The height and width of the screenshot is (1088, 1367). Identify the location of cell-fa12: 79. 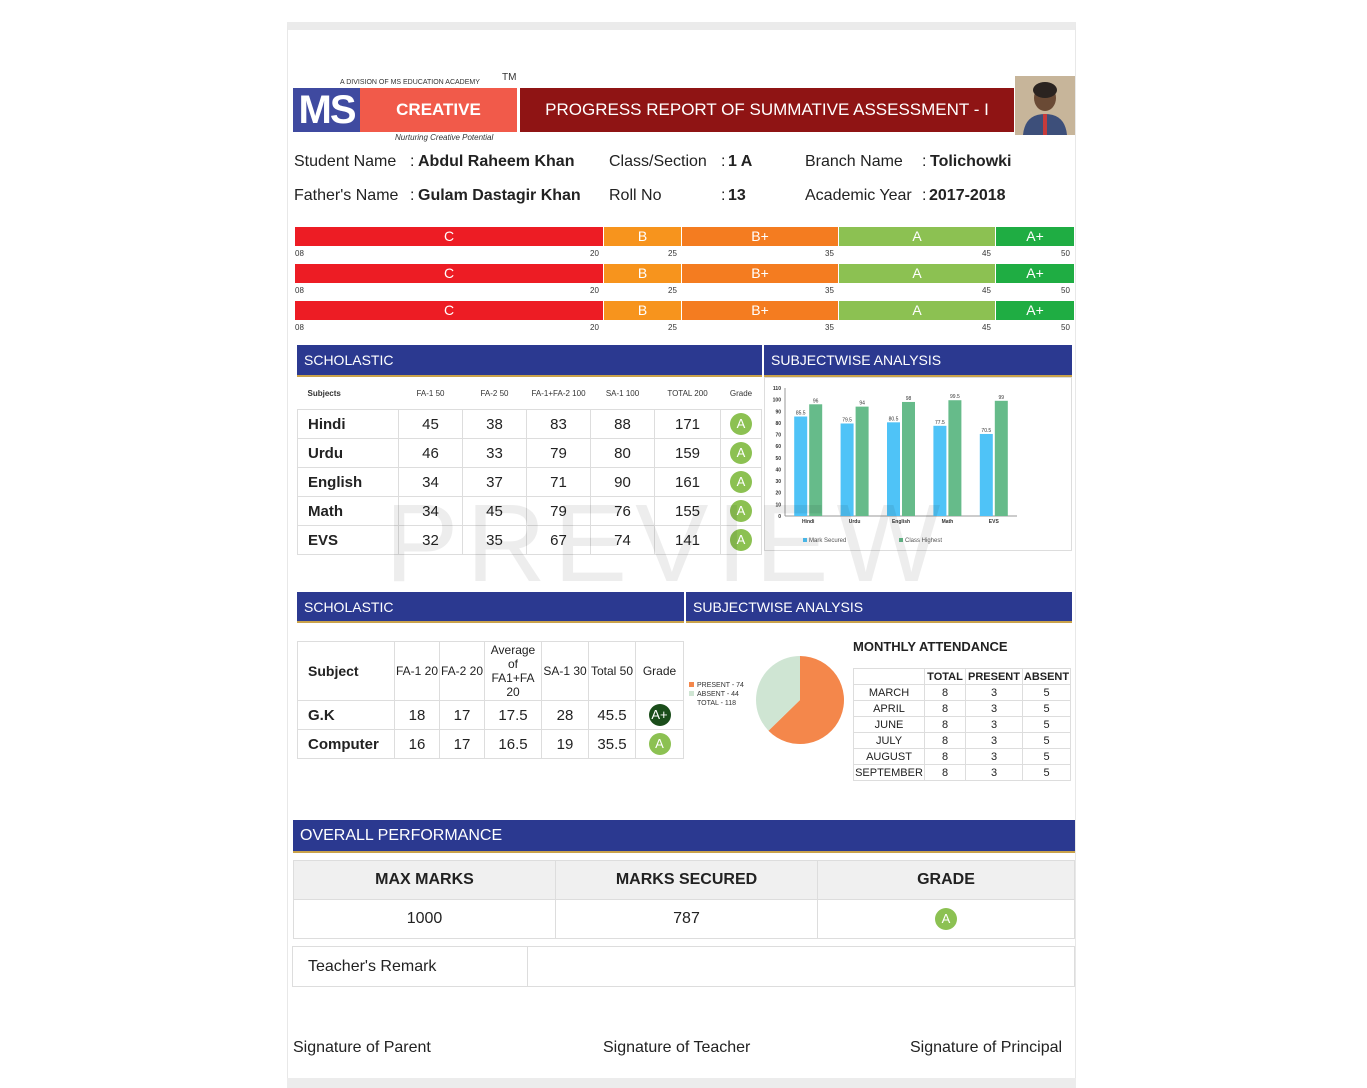
(558, 453).